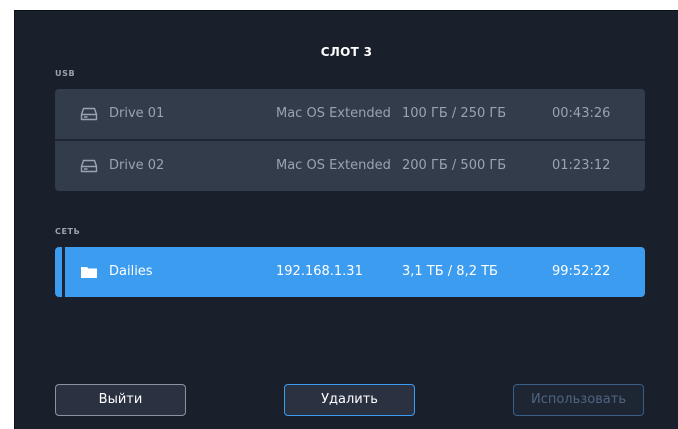 Image resolution: width=678 pixels, height=429 pixels. What do you see at coordinates (68, 231) in the screenshot?
I see `section-label-network: СЕТЬ` at bounding box center [68, 231].